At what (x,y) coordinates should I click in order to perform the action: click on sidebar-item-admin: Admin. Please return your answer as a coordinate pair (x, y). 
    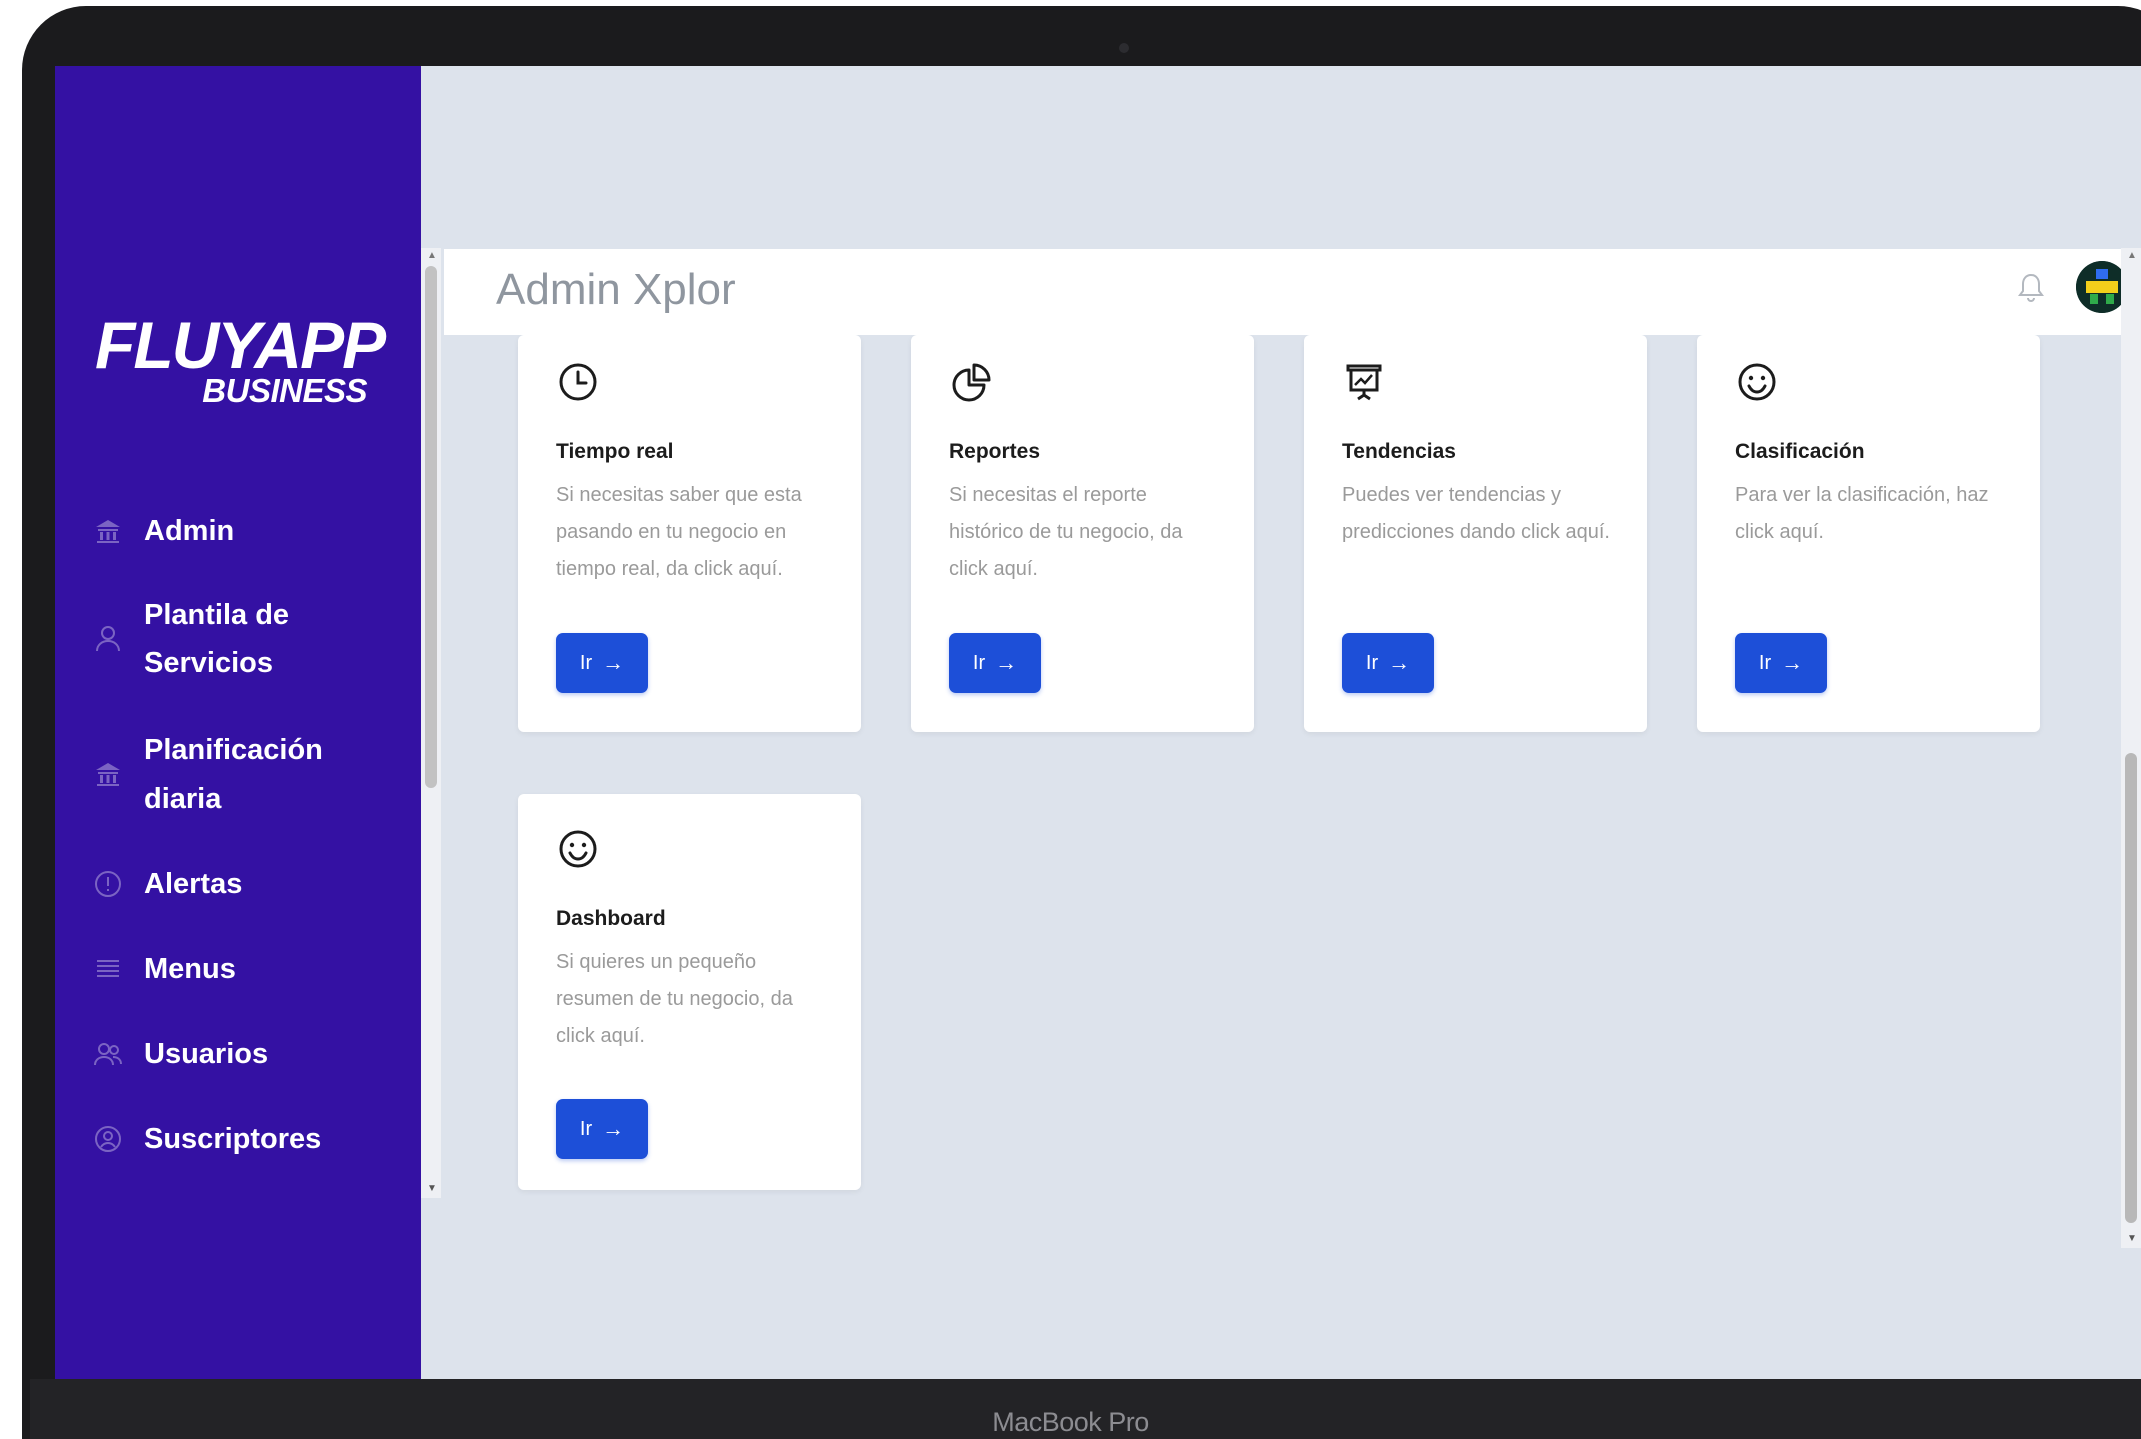
    Looking at the image, I should click on (238, 531).